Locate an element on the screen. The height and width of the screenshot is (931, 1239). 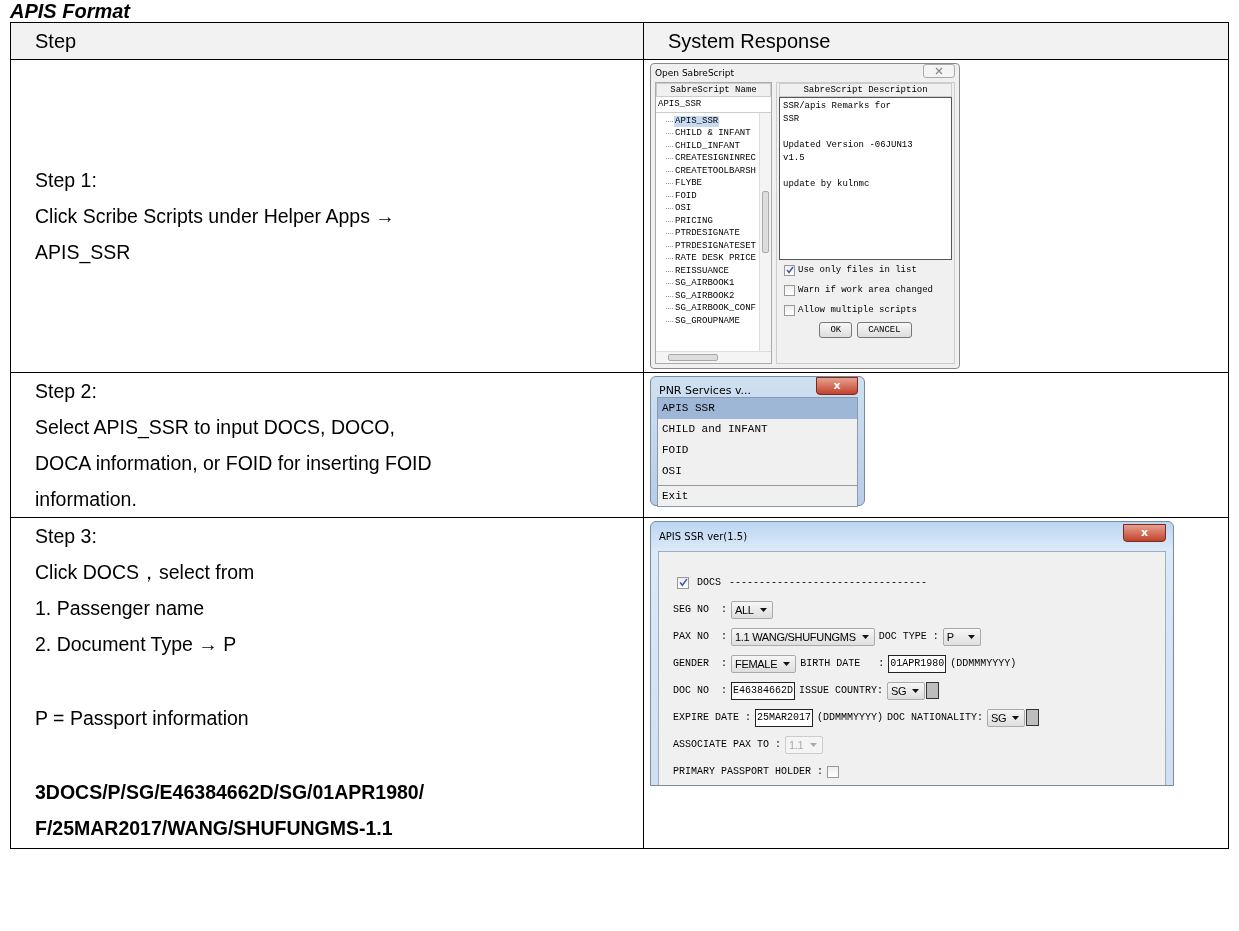
field-label: GENDER : is located at coordinates (700, 663).